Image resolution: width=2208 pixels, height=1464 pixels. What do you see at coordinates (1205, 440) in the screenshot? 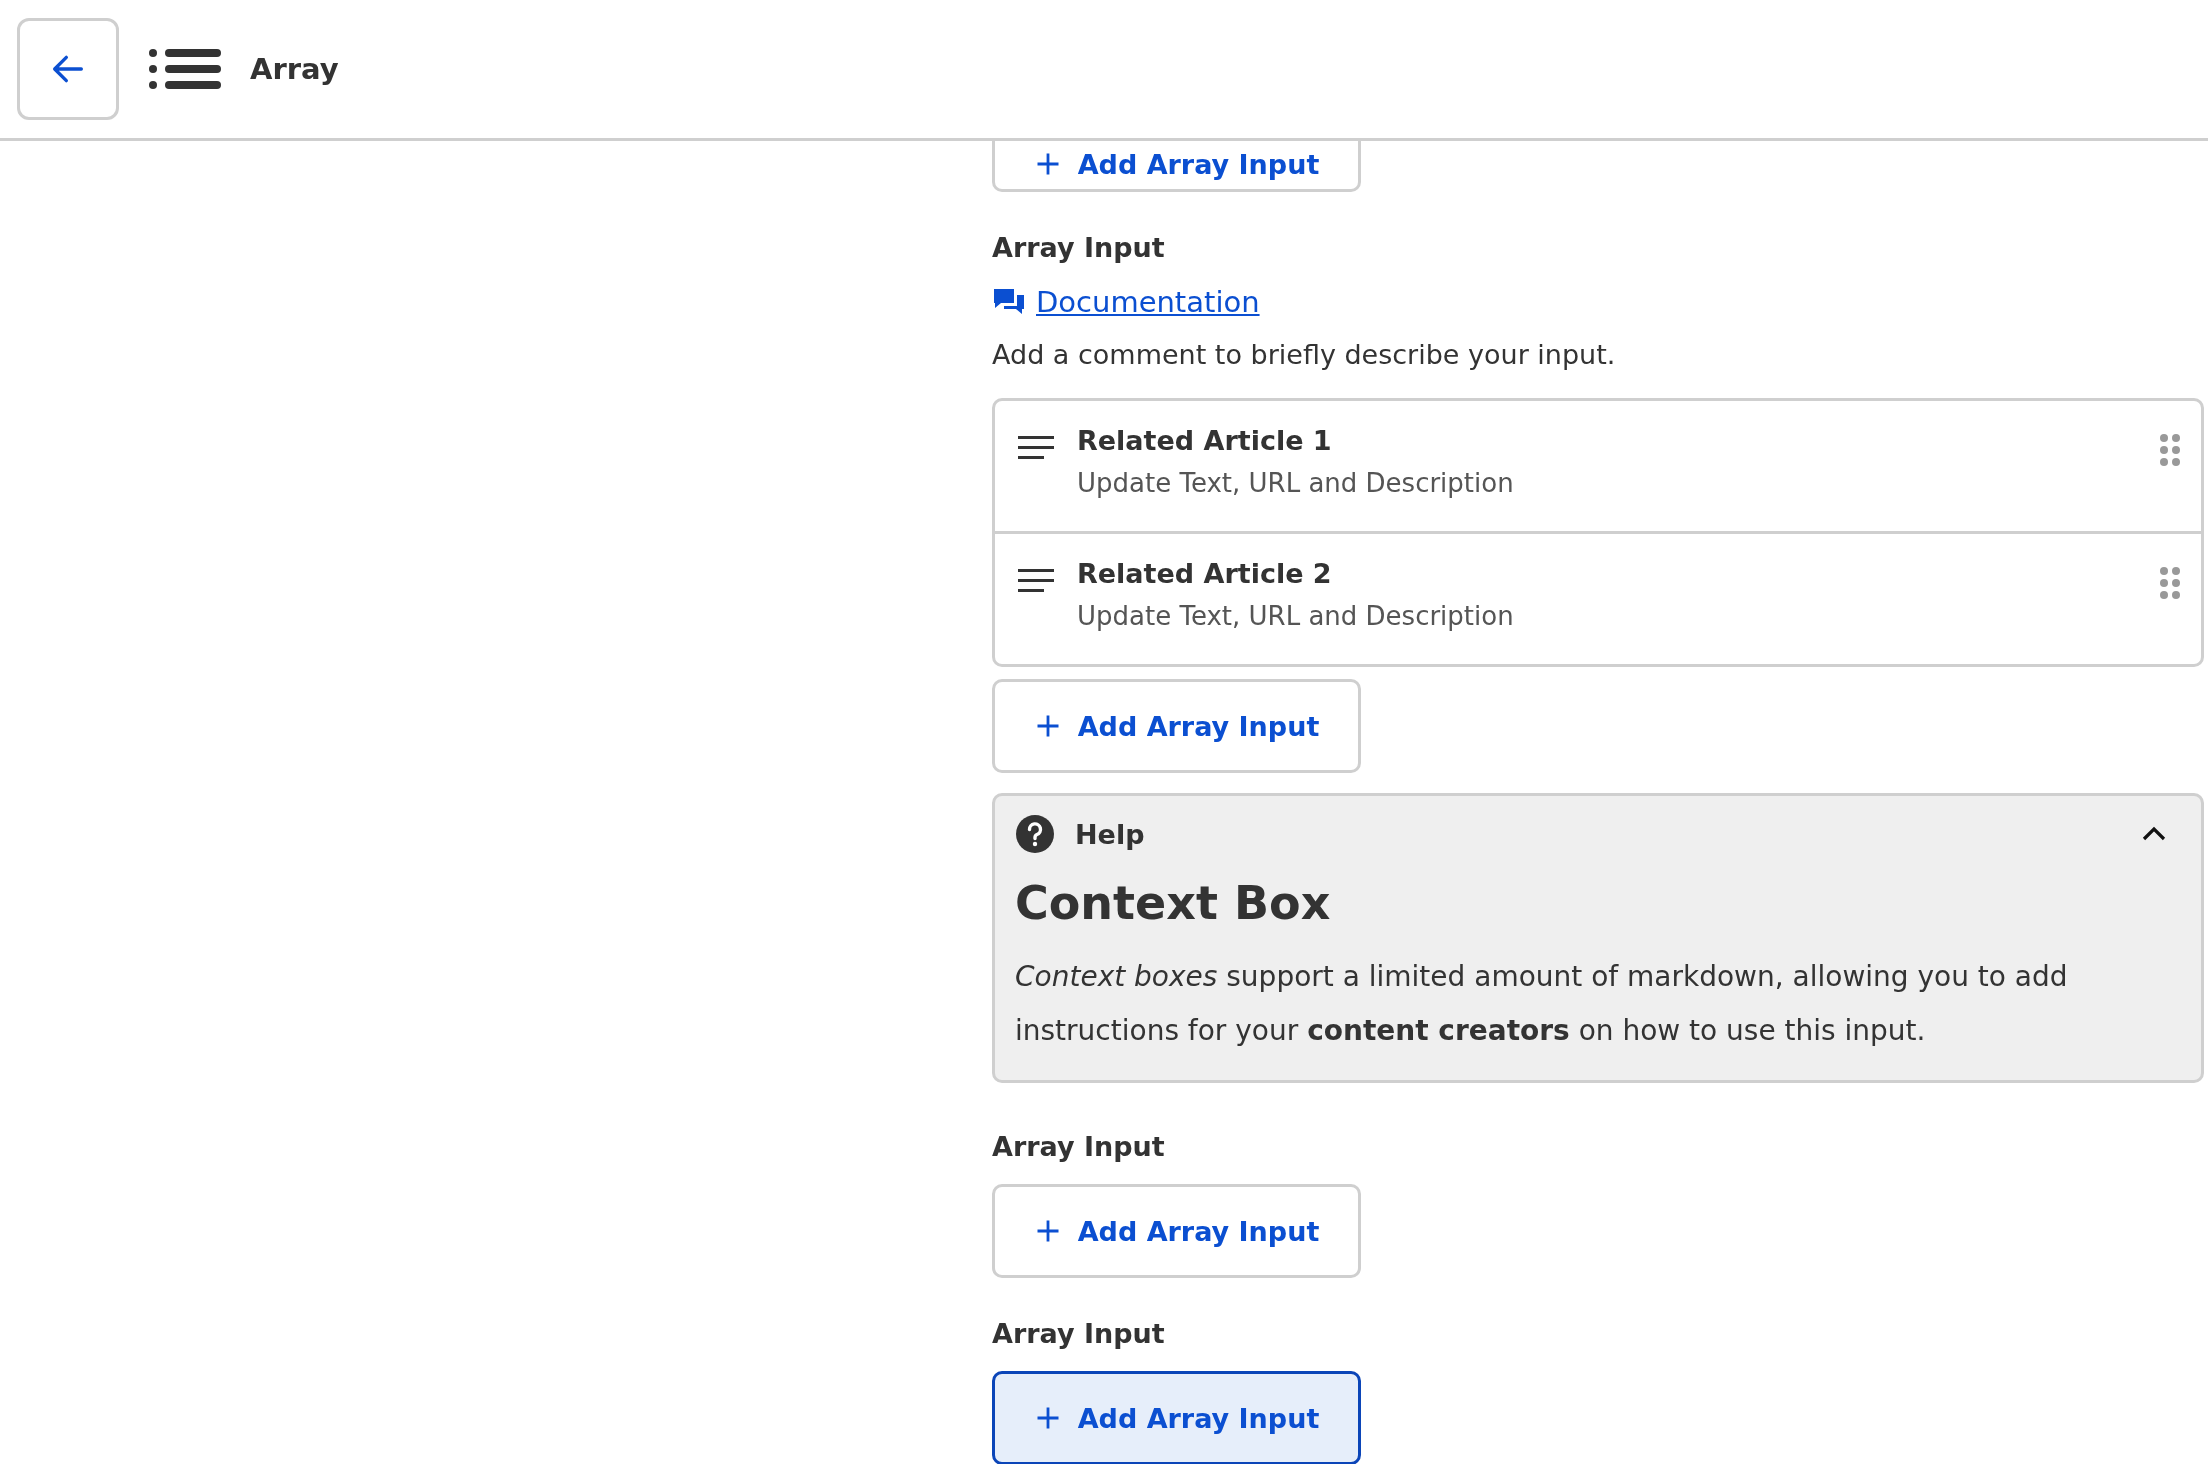
I see `item-title: Related Article 1` at bounding box center [1205, 440].